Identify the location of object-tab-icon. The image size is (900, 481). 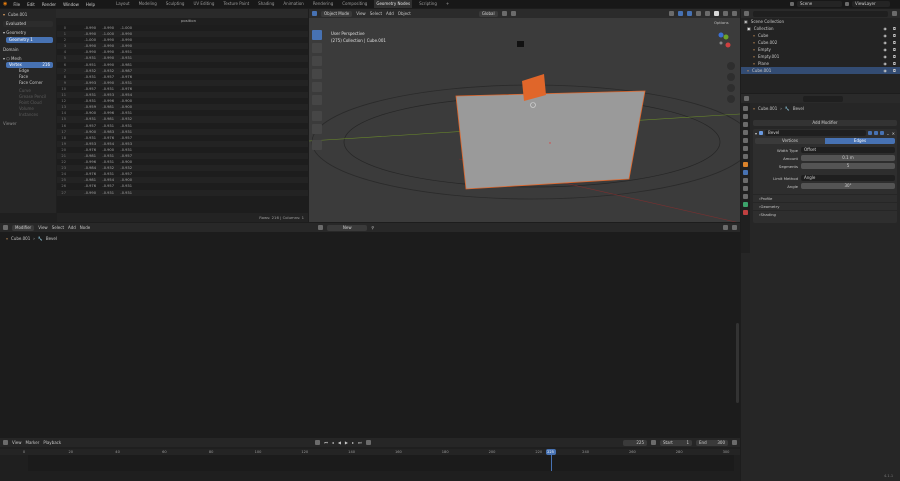
(745, 164).